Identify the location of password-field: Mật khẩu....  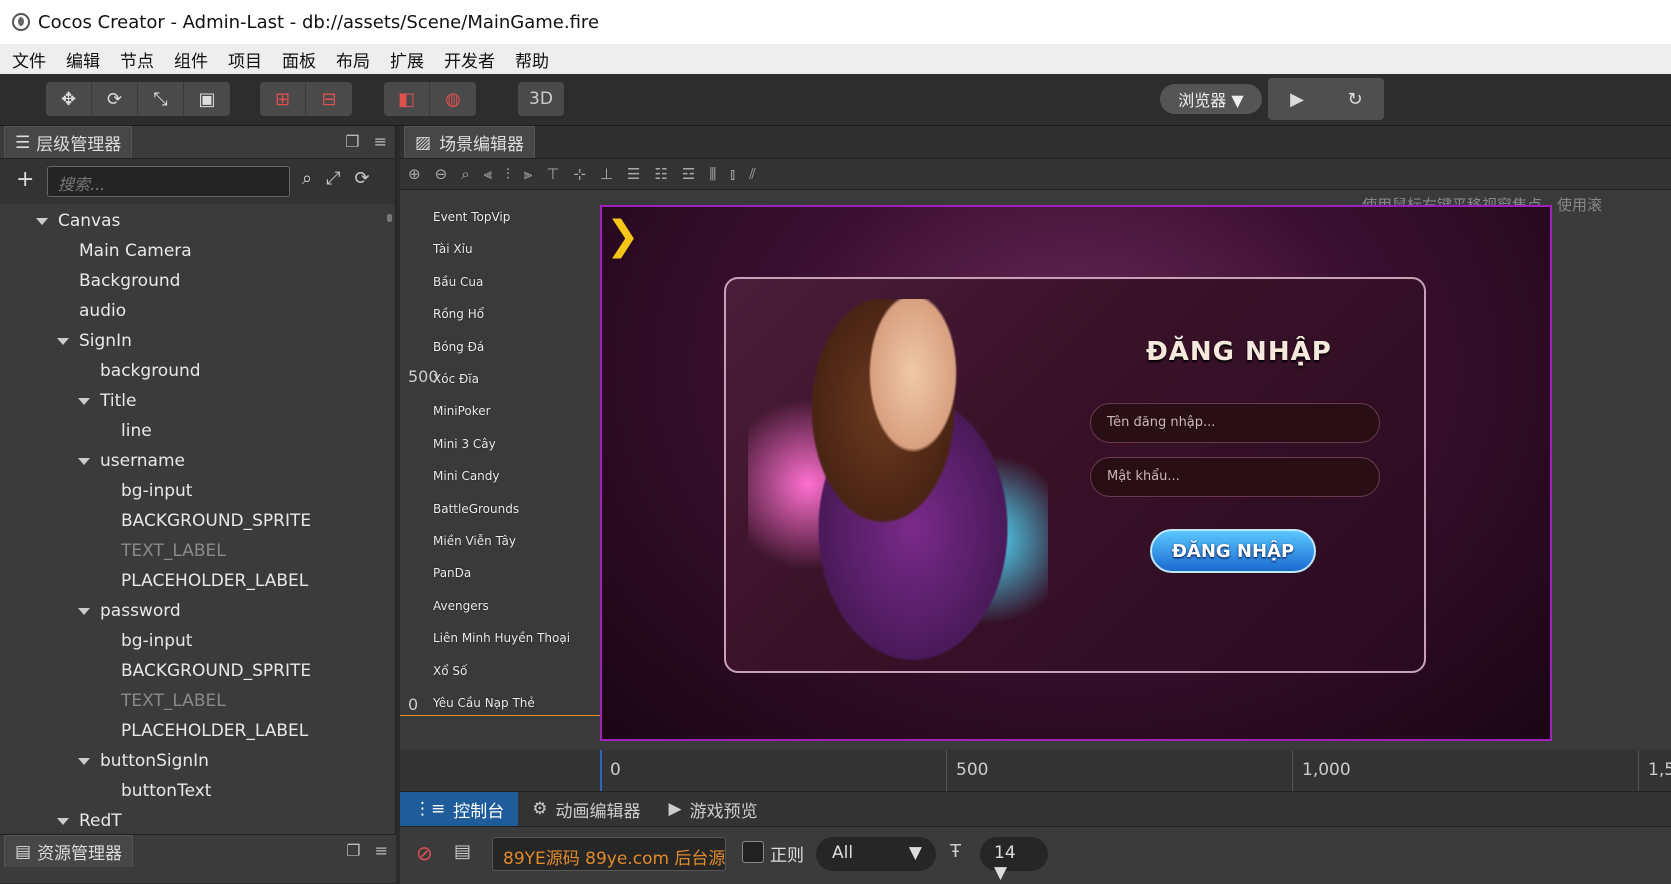
(1235, 477).